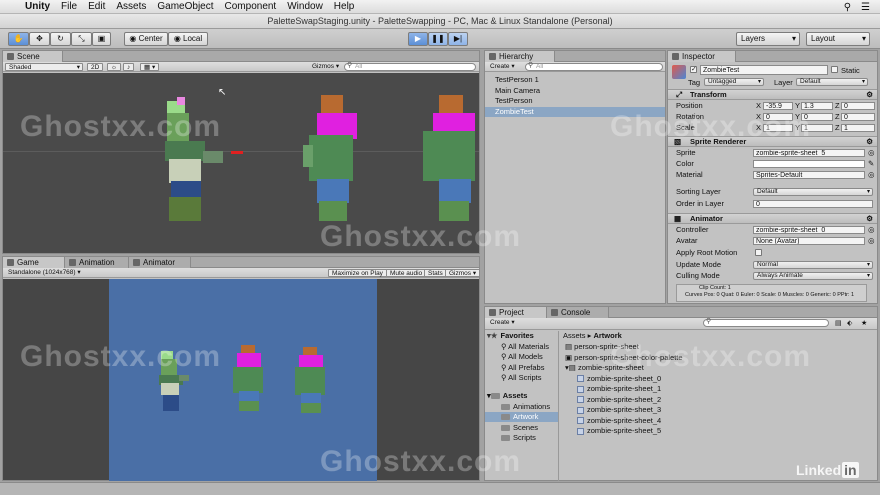 This screenshot has width=880, height=495. Describe the element at coordinates (502, 67) in the screenshot. I see `hierarchy-create-dropdown: Create ▾` at that location.